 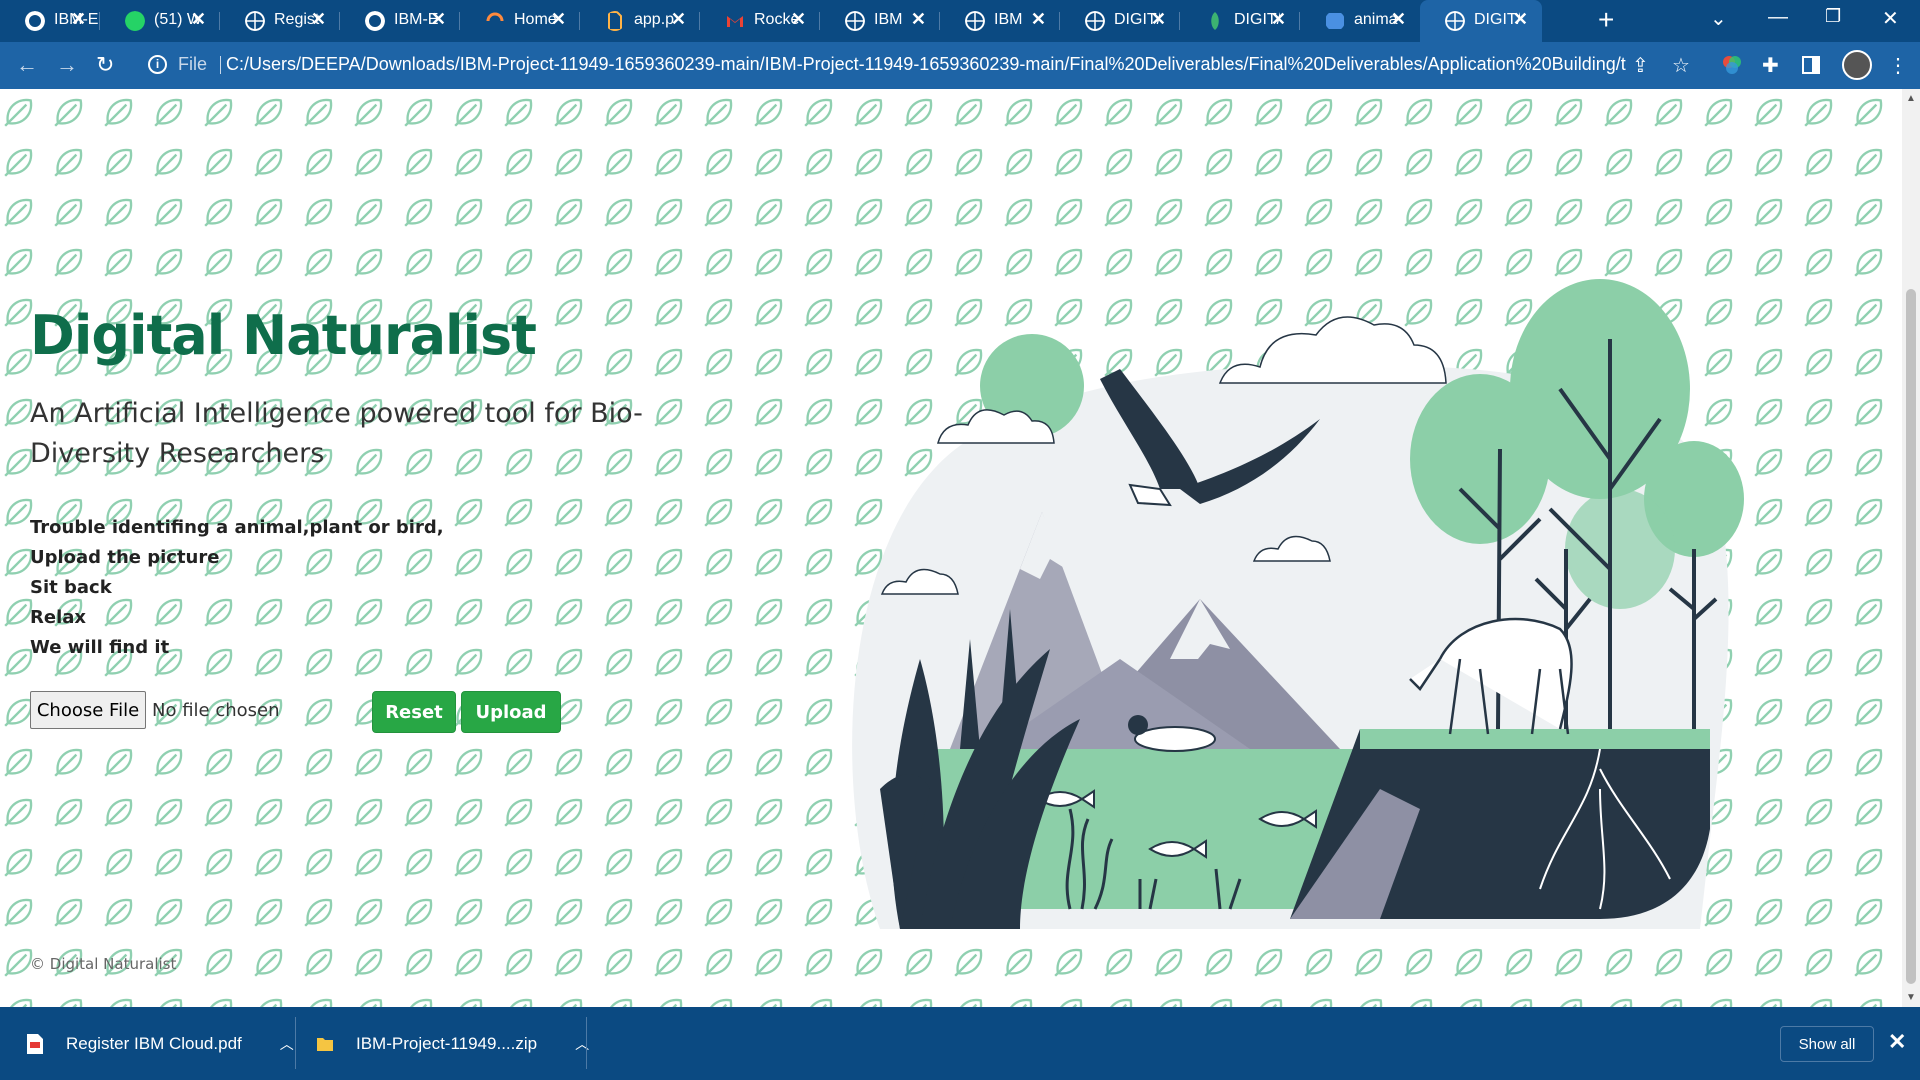 I want to click on scrollbar-thumb, so click(x=1911, y=636).